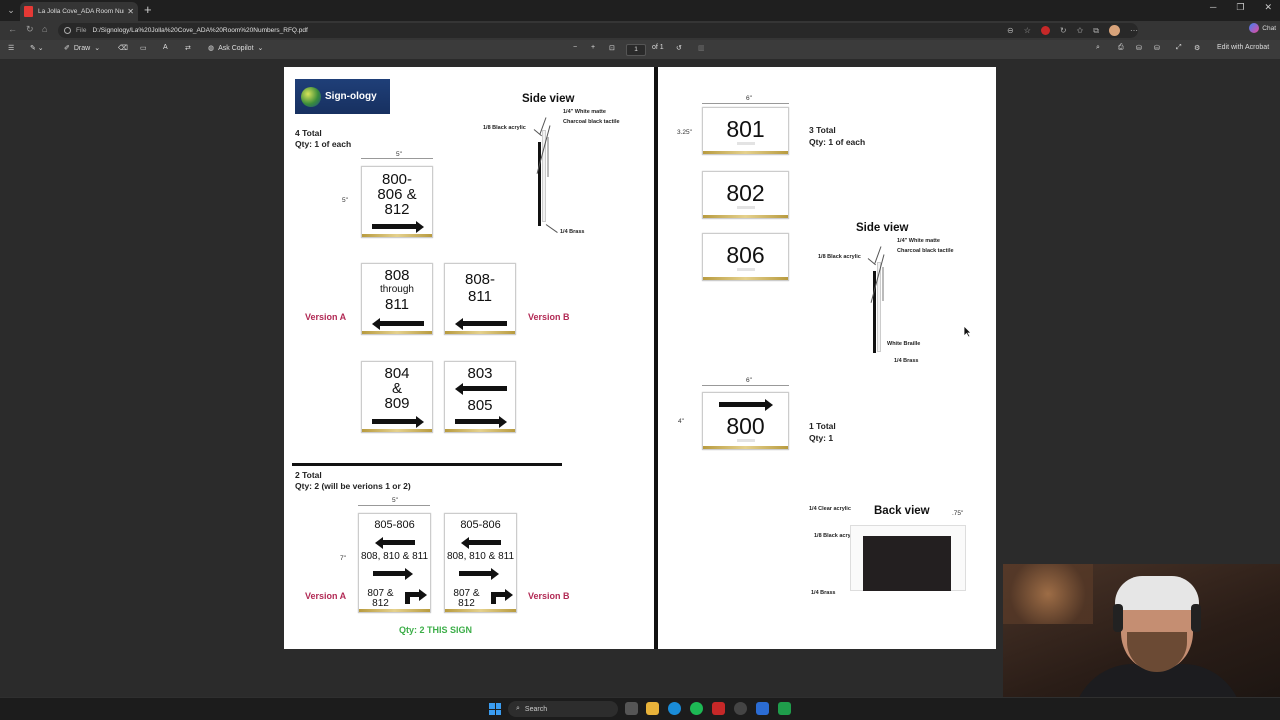 This screenshot has height=720, width=1280. Describe the element at coordinates (12, 29) in the screenshot. I see `back-icon: ←` at that location.